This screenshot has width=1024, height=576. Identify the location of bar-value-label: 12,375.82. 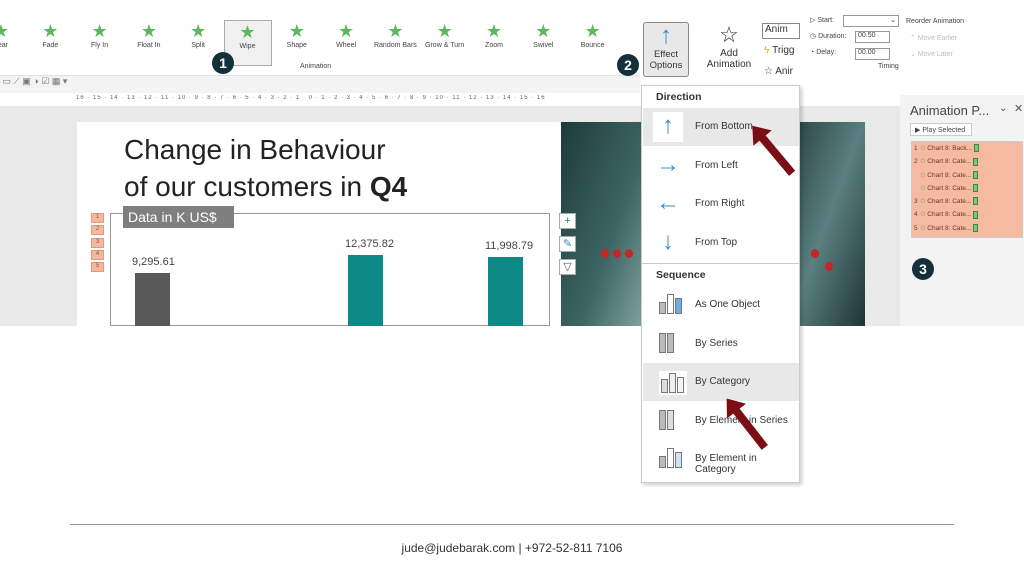
(369, 244).